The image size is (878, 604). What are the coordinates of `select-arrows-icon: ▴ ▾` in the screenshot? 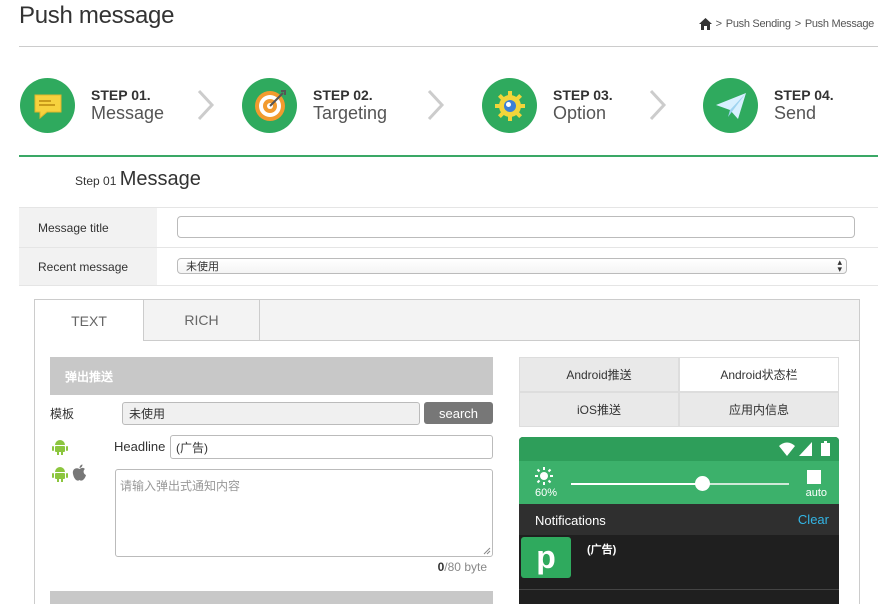 It's located at (839, 265).